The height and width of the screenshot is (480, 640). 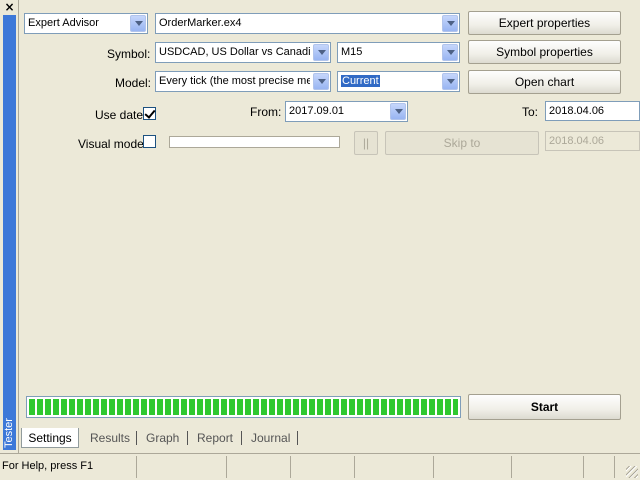 I want to click on symbol-properties-button: Symbol properties, so click(x=544, y=52).